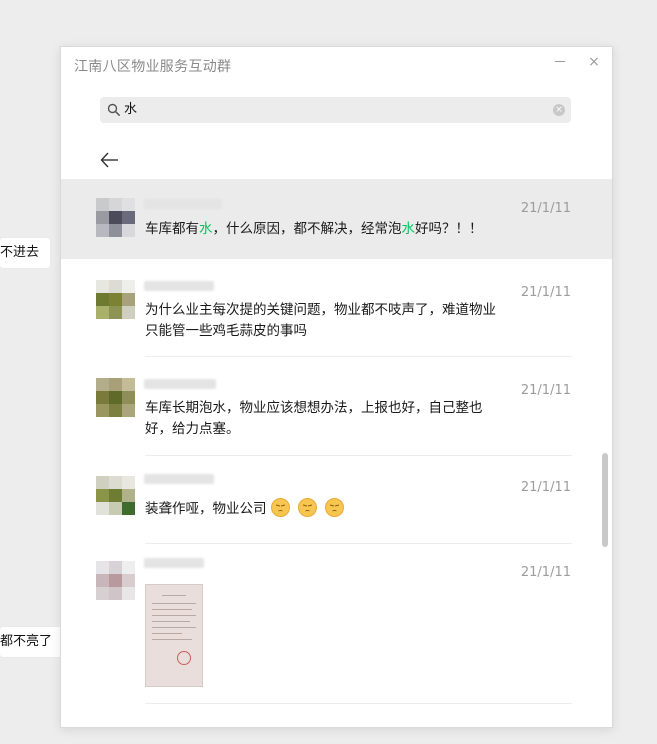 The width and height of the screenshot is (657, 744). Describe the element at coordinates (336, 219) in the screenshot. I see `result-item: 21/1/11 车库都有水，什么原因，都不解决，经常泡水好吗？！！` at that location.